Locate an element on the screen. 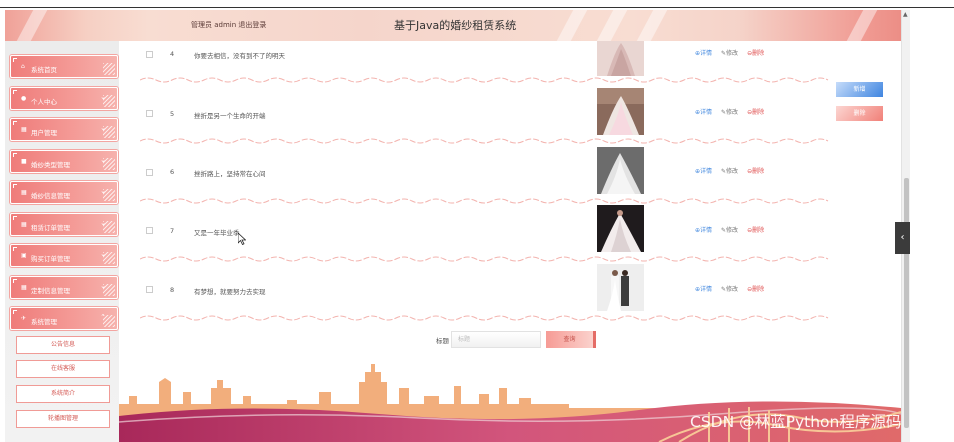 The height and width of the screenshot is (442, 954). sidebar-item-home: ⌂ 系统首页 is located at coordinates (64, 66).